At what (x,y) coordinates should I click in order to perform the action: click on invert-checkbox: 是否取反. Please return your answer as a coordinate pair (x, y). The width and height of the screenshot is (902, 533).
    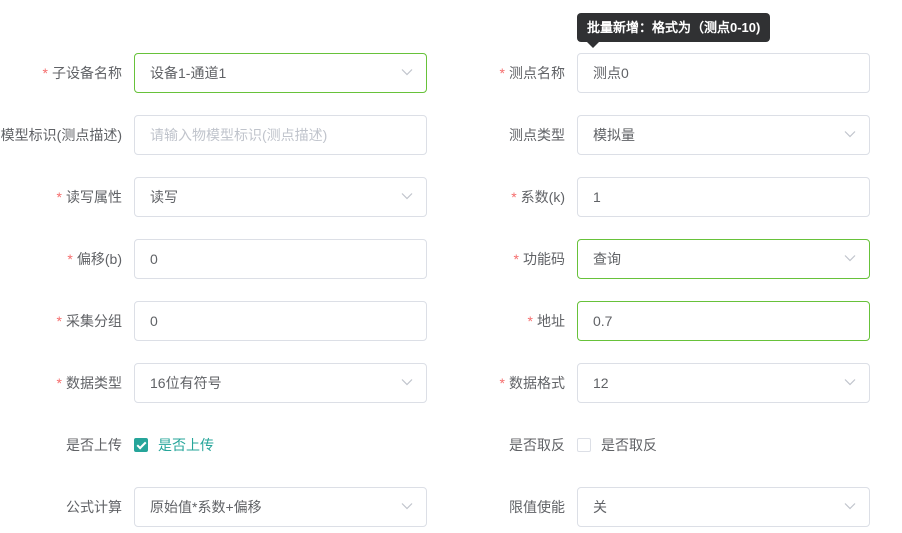
    Looking at the image, I should click on (617, 445).